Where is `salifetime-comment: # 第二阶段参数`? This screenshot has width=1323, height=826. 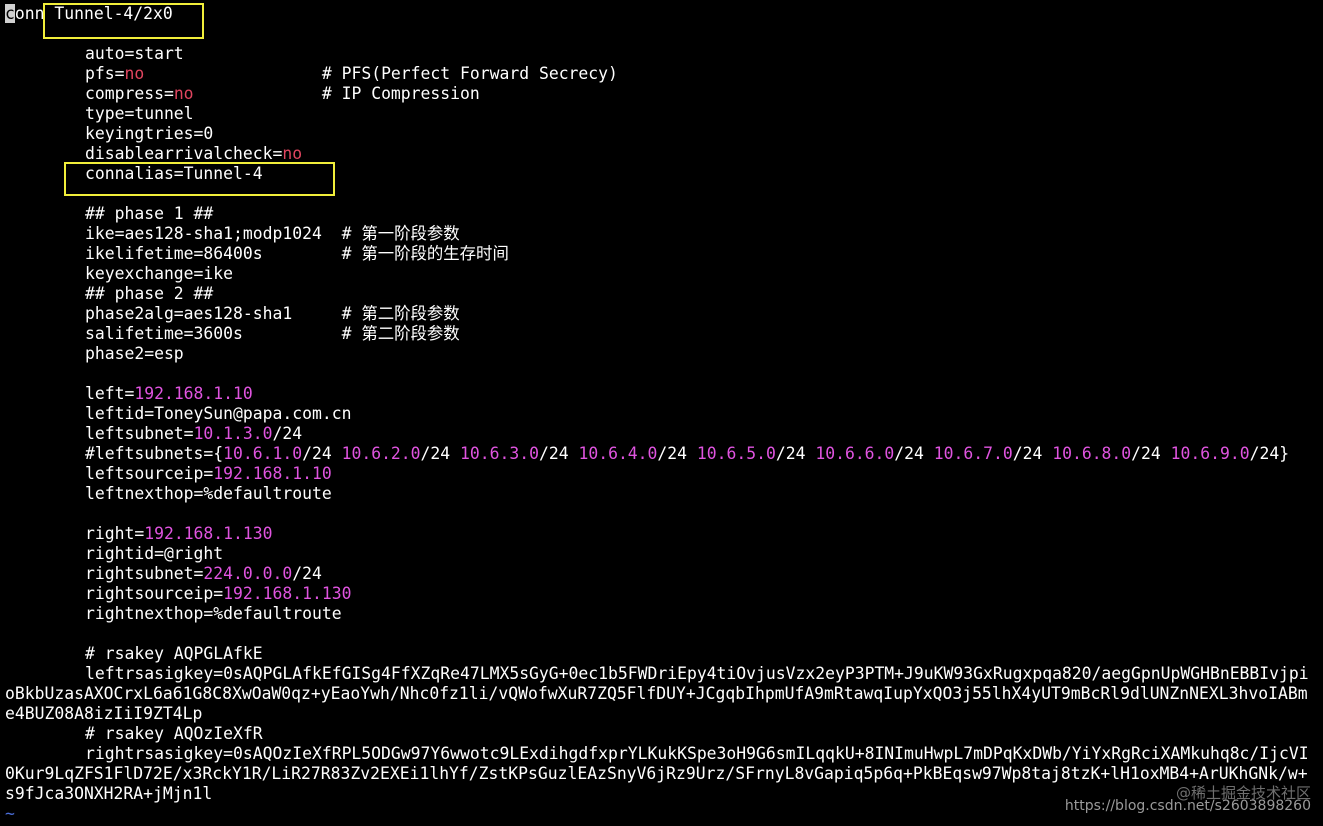
salifetime-comment: # 第二阶段参数 is located at coordinates (400, 333).